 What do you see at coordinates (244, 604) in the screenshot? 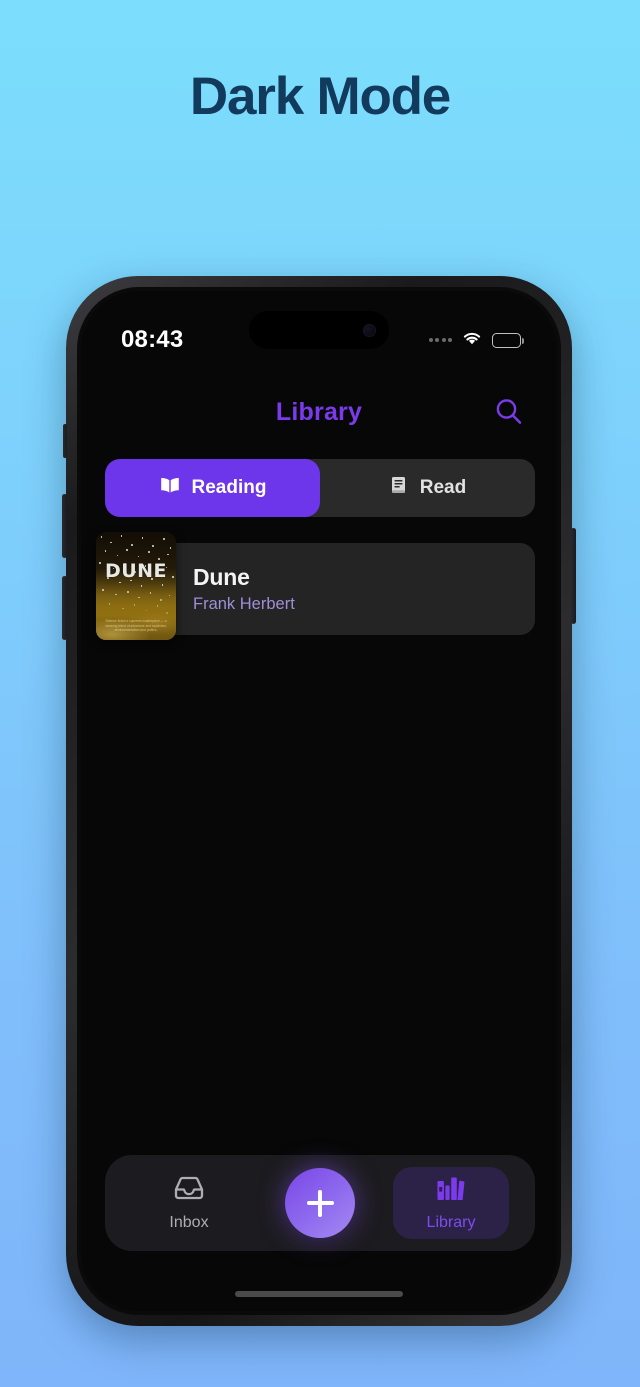
I see `book-author: Frank Herbert` at bounding box center [244, 604].